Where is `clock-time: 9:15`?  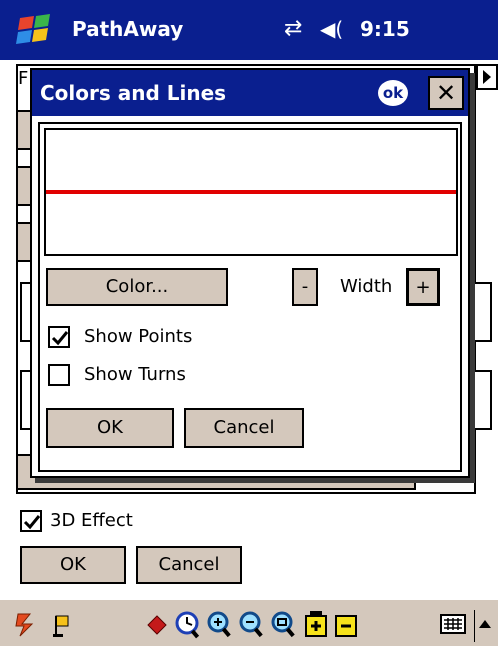 clock-time: 9:15 is located at coordinates (385, 29).